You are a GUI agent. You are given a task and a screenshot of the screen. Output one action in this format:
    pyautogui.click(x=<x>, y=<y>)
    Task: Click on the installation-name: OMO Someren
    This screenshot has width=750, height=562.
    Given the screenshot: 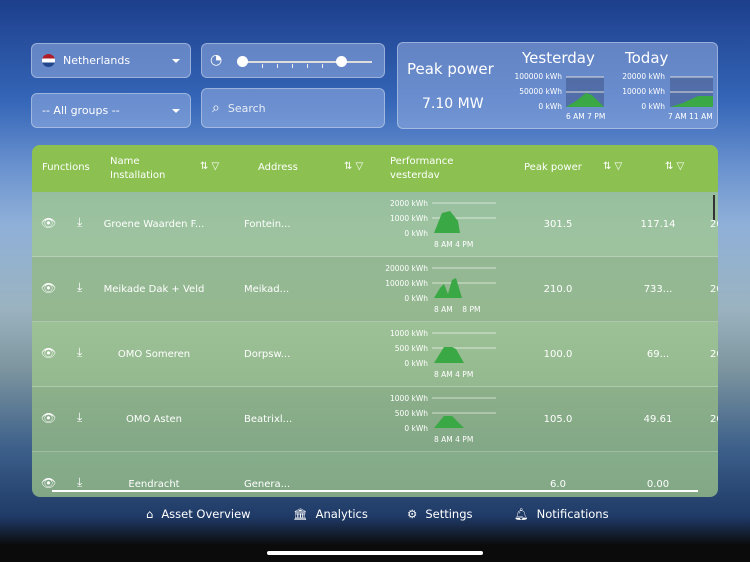 What is the action you would take?
    pyautogui.click(x=154, y=354)
    